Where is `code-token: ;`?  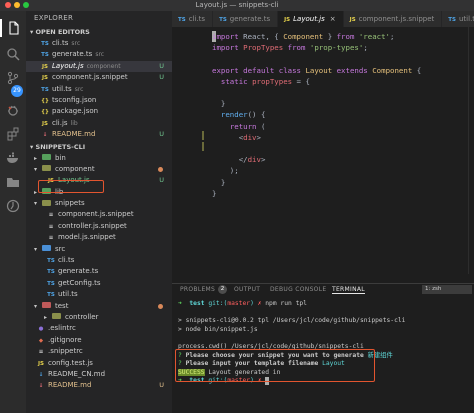 code-token: ; is located at coordinates (392, 36).